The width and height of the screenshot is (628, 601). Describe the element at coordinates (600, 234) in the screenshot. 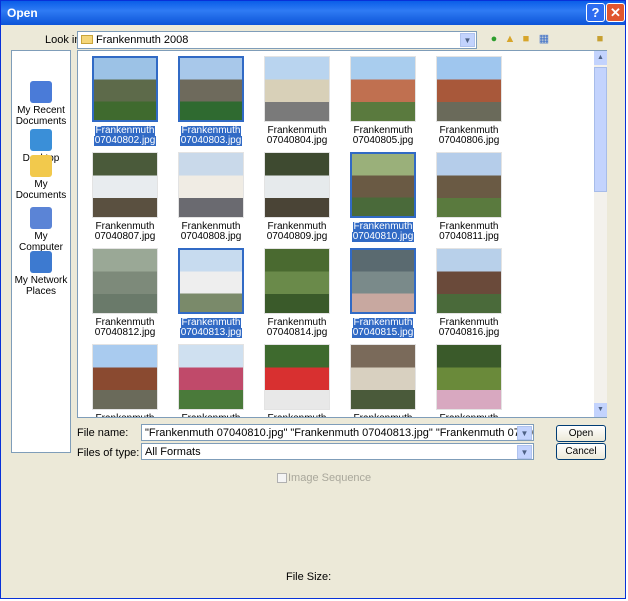

I see `vertical-scrollbar: ▲ ▼` at that location.